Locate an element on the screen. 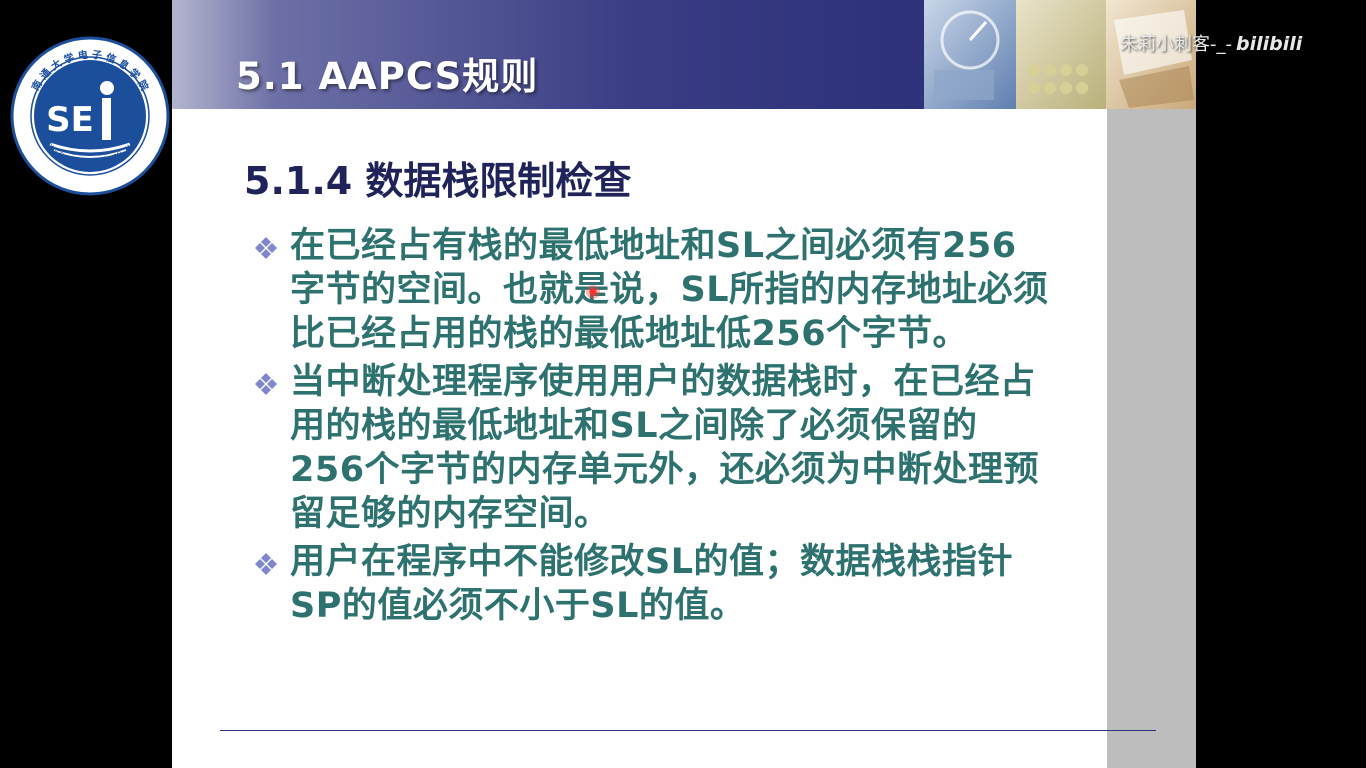  slide-header: 5.1 AAPCS规则 is located at coordinates (684, 54).